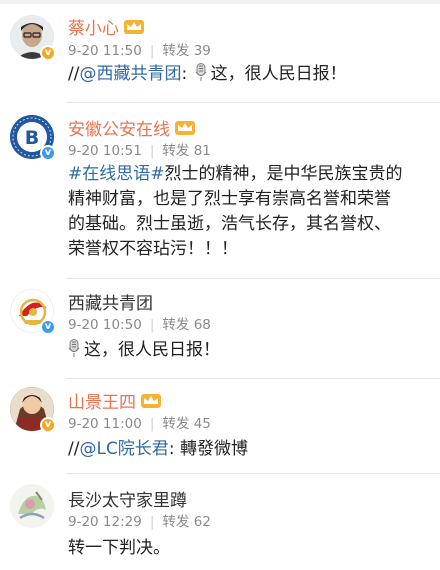  Describe the element at coordinates (116, 174) in the screenshot. I see `topic-link: #在线思语#` at that location.